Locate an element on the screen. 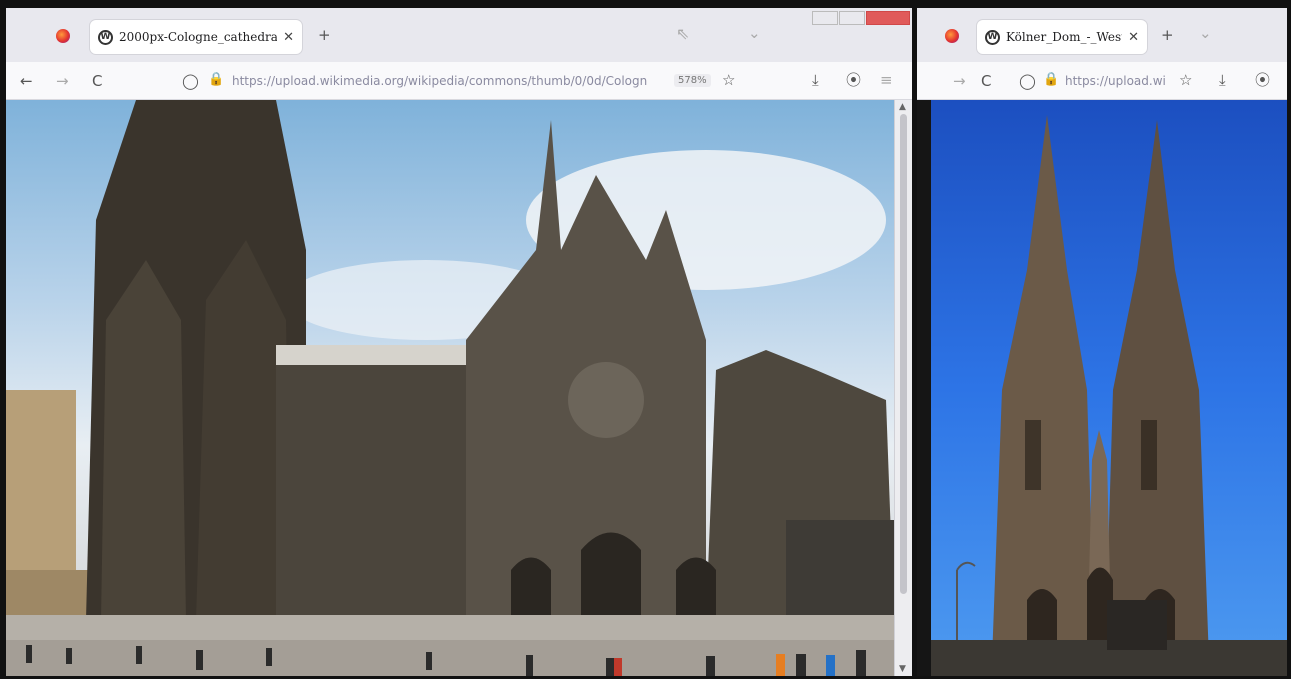  right-new-tab-button: + is located at coordinates (1167, 35).